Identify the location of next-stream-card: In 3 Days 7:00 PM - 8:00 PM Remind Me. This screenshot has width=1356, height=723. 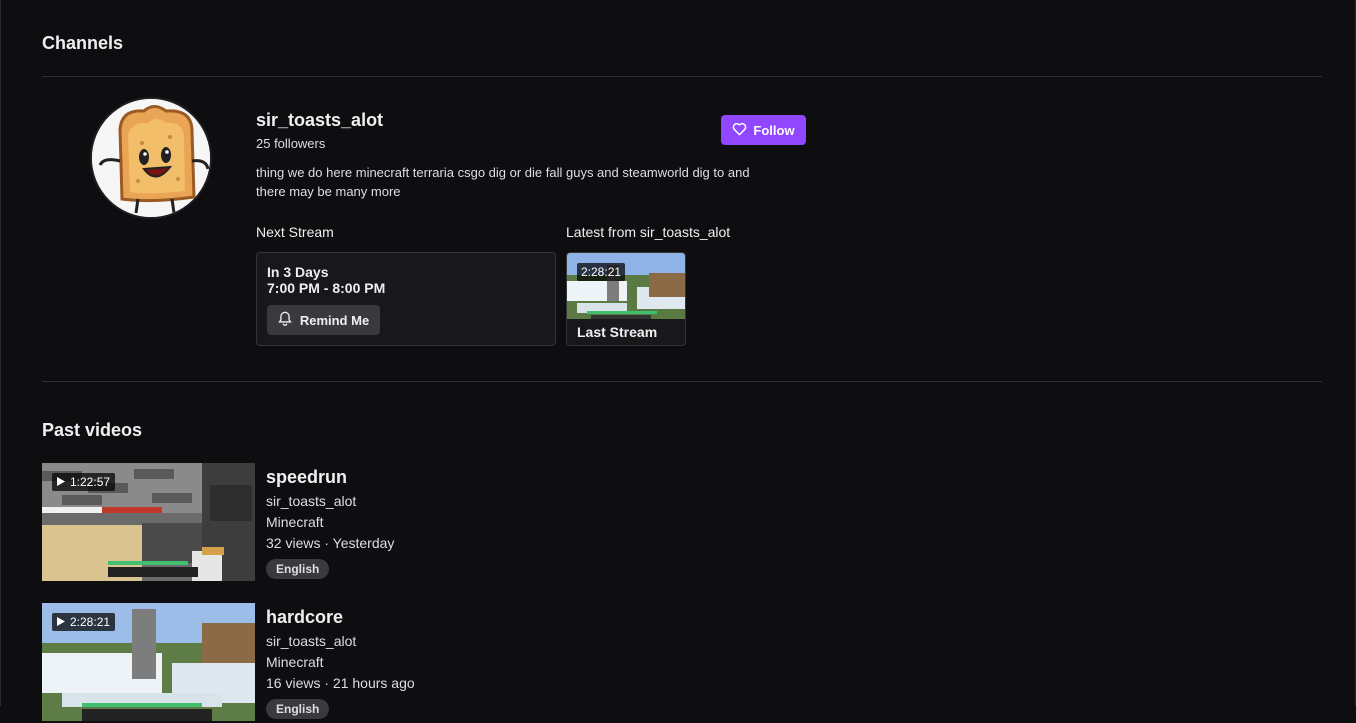
(406, 299).